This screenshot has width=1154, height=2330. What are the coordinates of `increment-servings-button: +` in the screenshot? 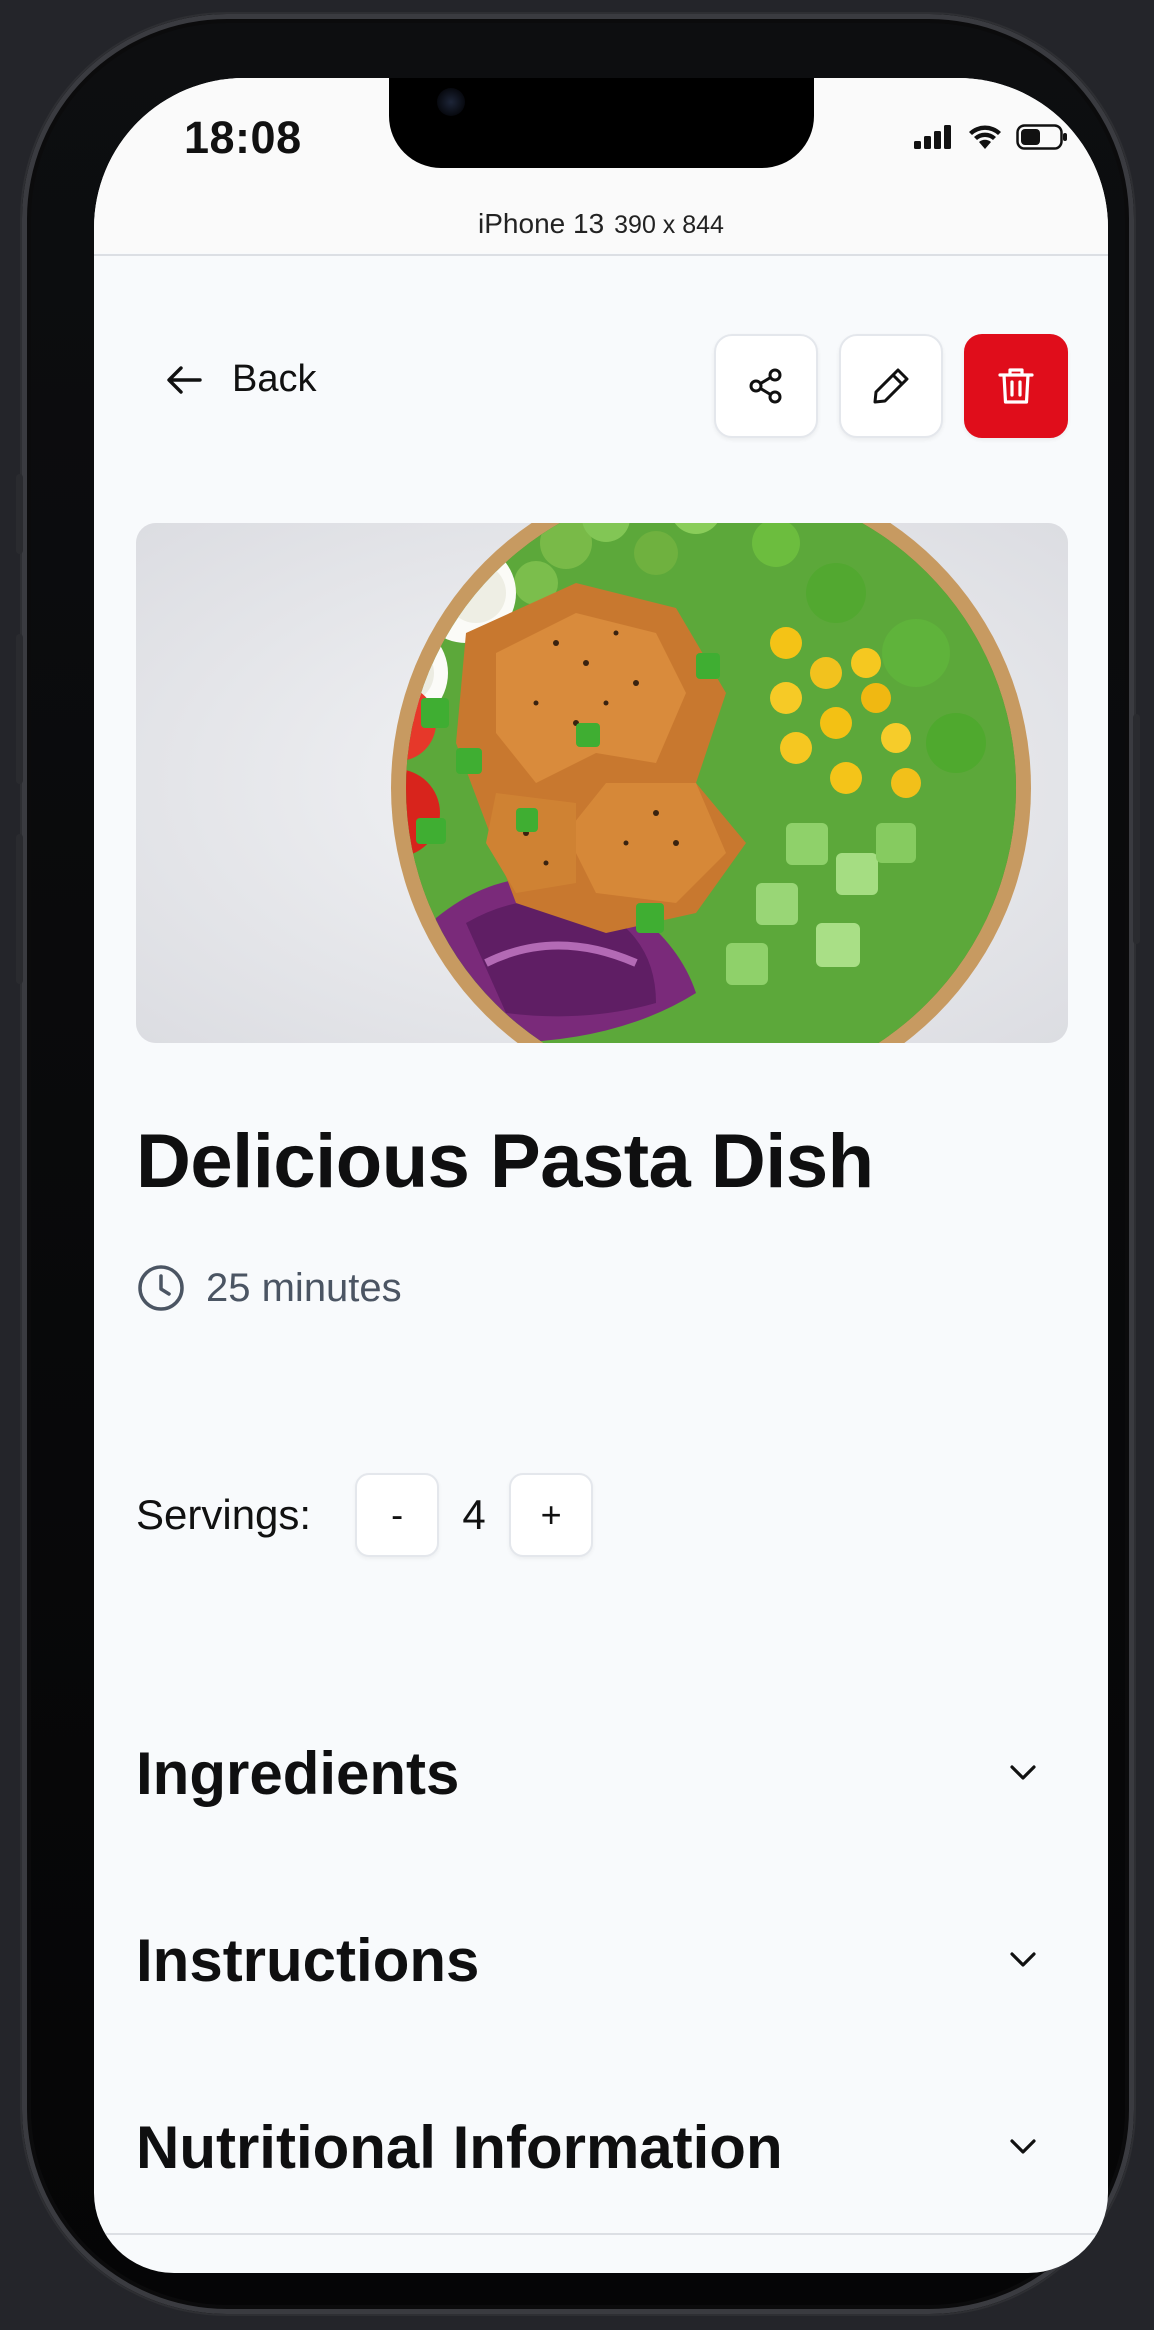 It's located at (551, 1515).